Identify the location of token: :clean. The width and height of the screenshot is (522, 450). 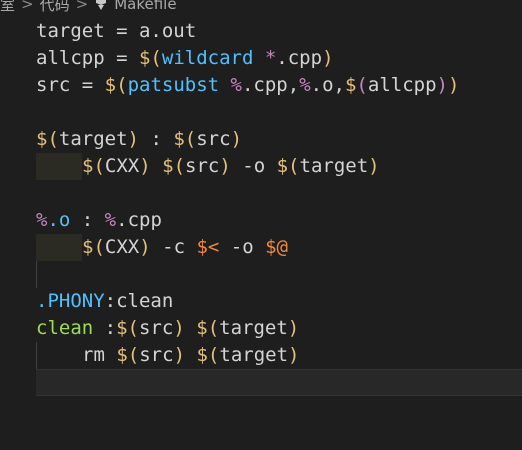
(139, 301).